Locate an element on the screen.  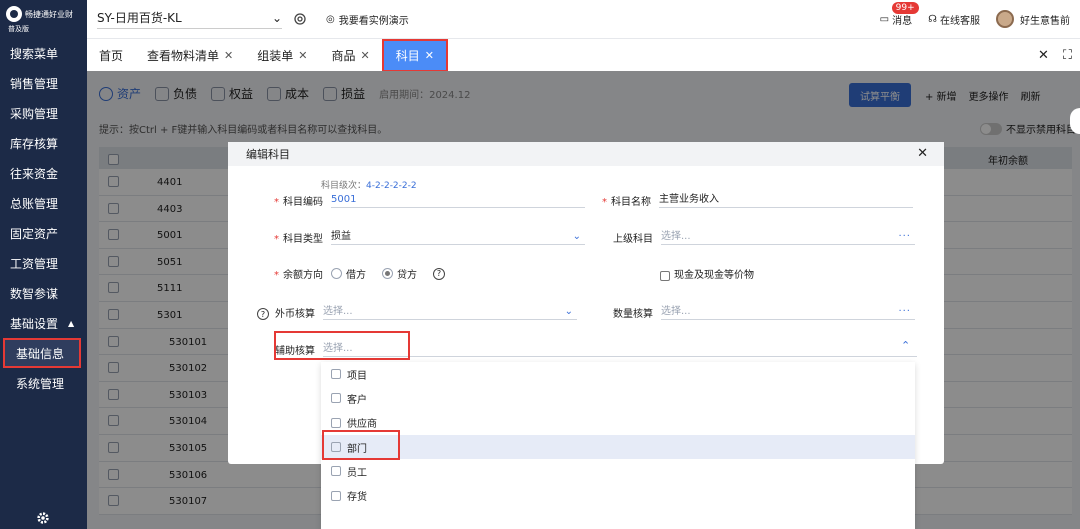
message-badge: 99+ is located at coordinates (905, 7).